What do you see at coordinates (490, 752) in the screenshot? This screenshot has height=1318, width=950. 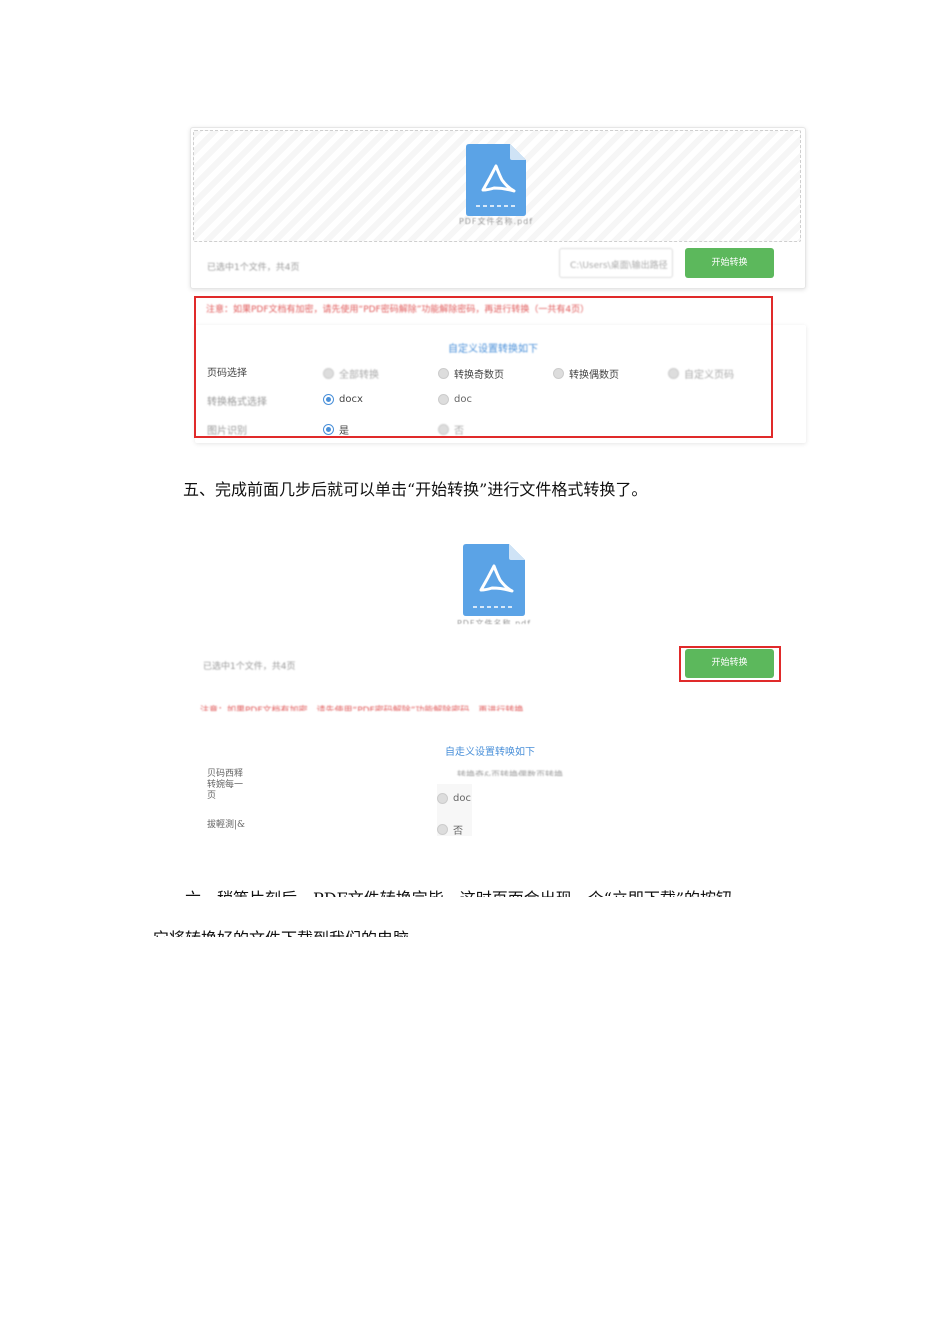 I see `custom-settings-title: 自走义设置转唤如下` at bounding box center [490, 752].